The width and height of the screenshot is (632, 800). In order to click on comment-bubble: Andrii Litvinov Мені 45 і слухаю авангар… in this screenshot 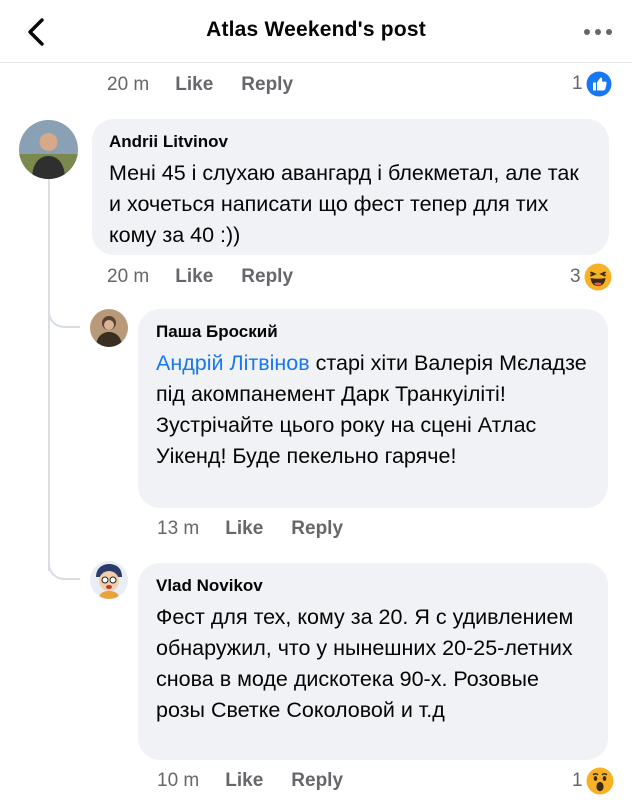, I will do `click(350, 187)`.